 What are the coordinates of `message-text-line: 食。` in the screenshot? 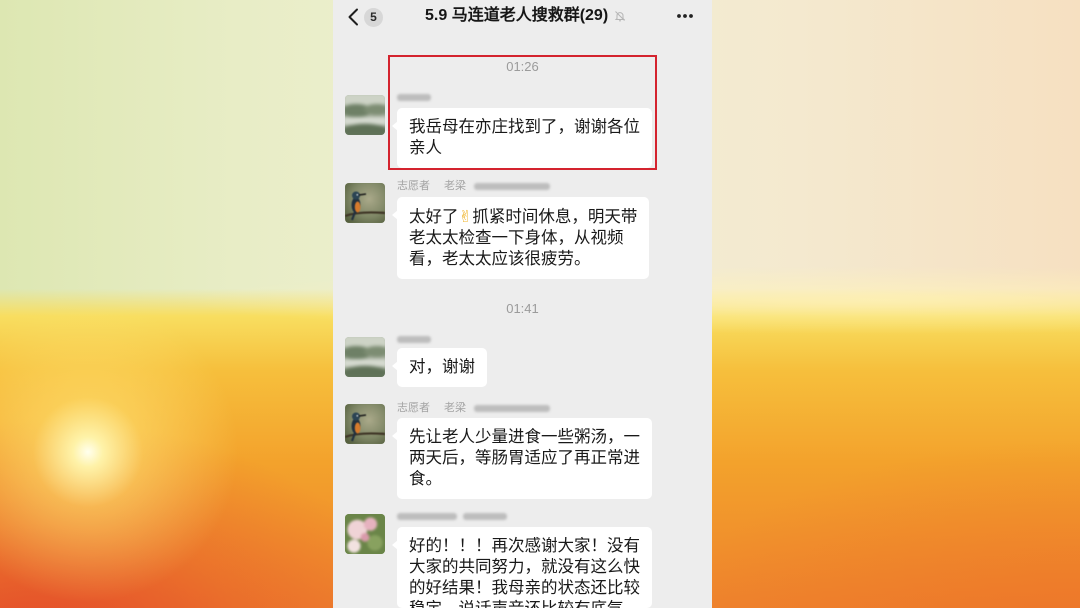 It's located at (425, 479).